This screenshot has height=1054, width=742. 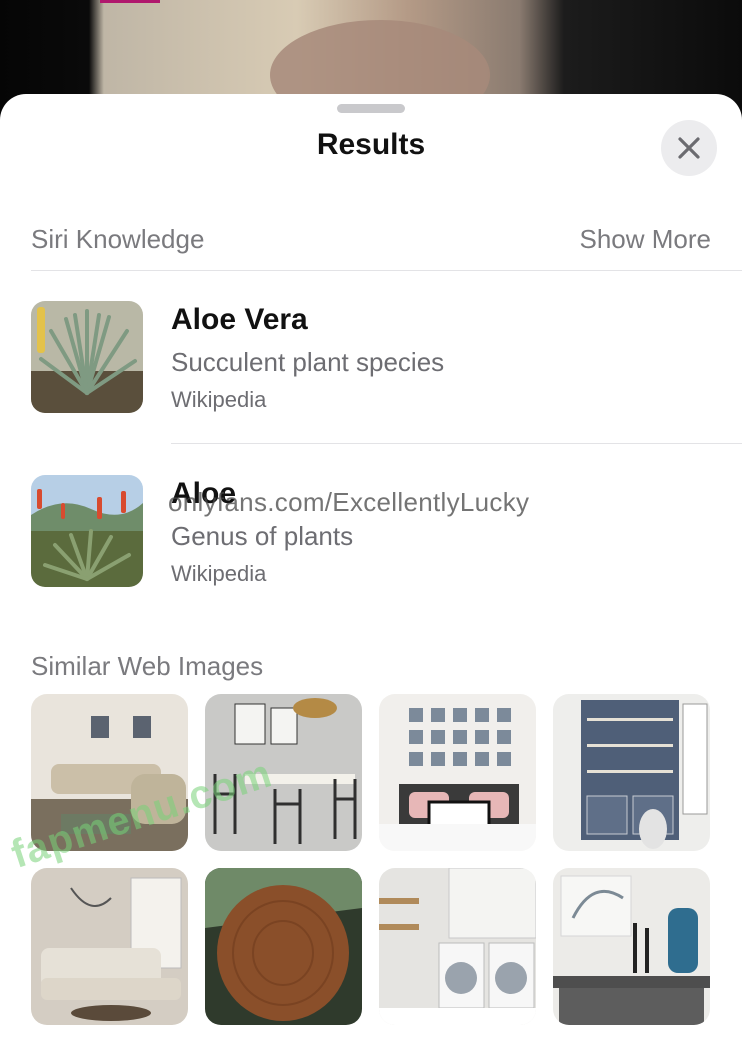 I want to click on similar-image-bedroom, so click(x=457, y=772).